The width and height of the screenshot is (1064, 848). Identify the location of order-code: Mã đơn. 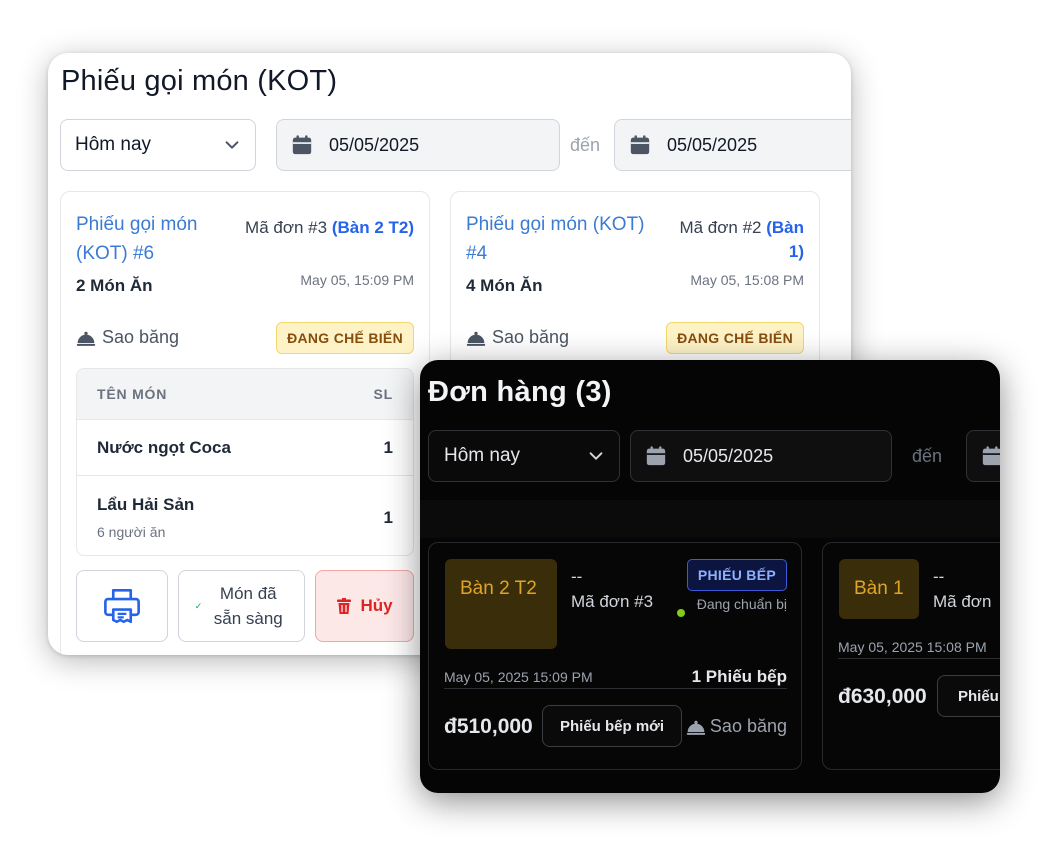
(962, 601).